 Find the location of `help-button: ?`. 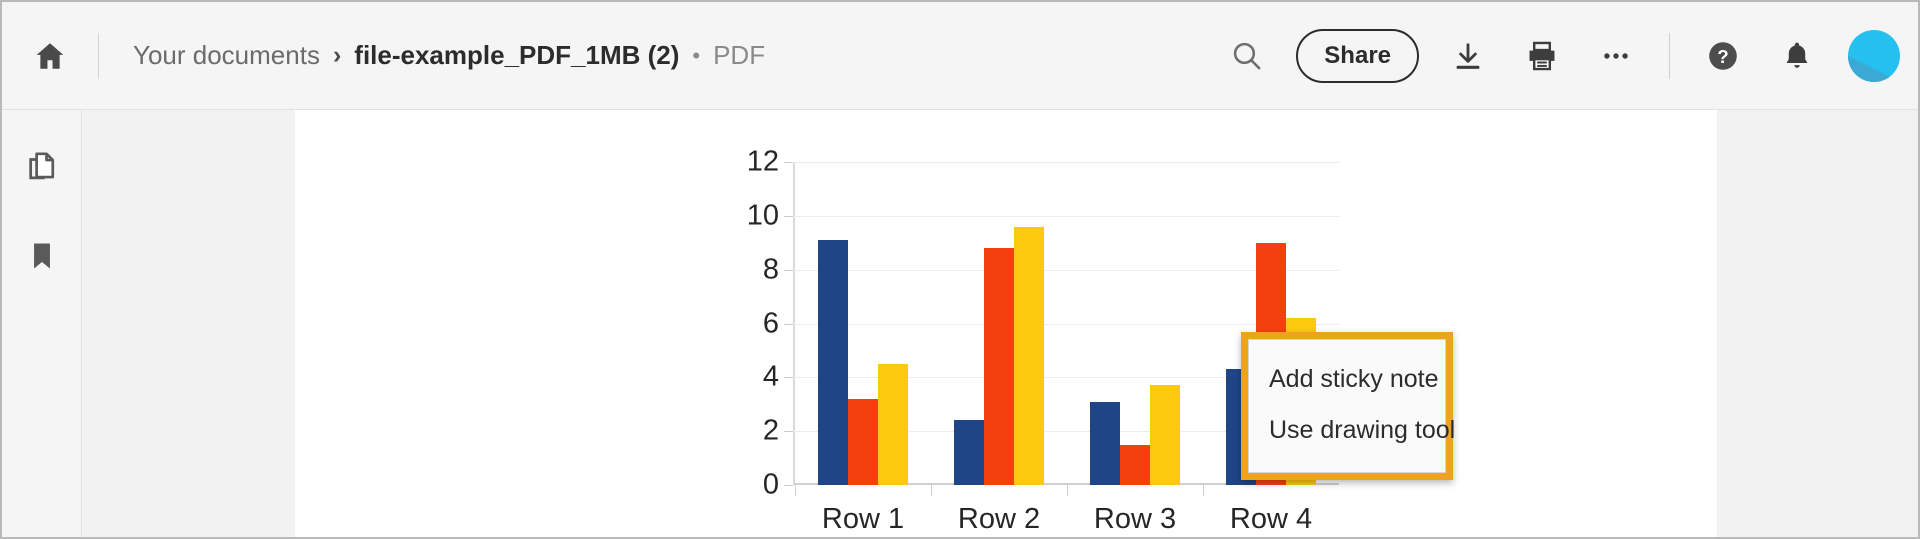

help-button: ? is located at coordinates (1723, 56).